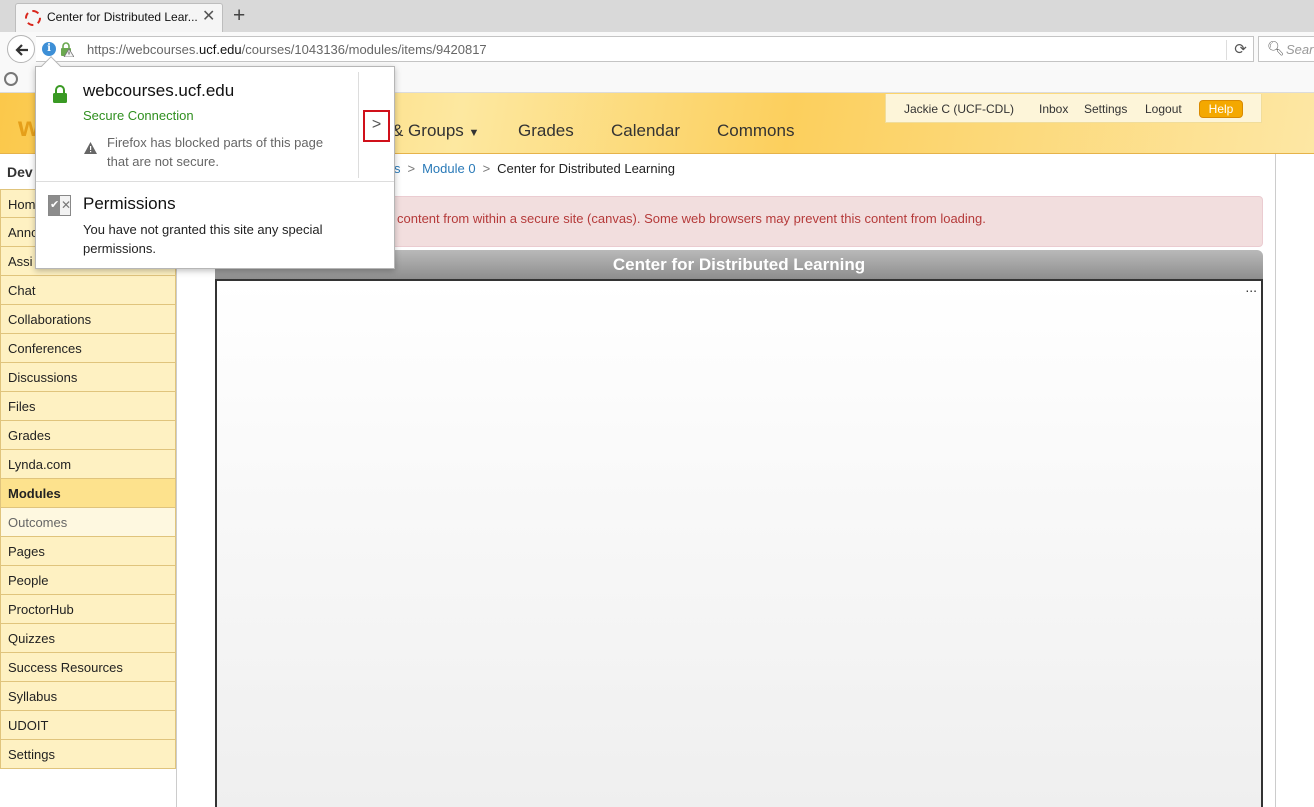 The width and height of the screenshot is (1314, 807). Describe the element at coordinates (90, 148) in the screenshot. I see `warning-icon` at that location.